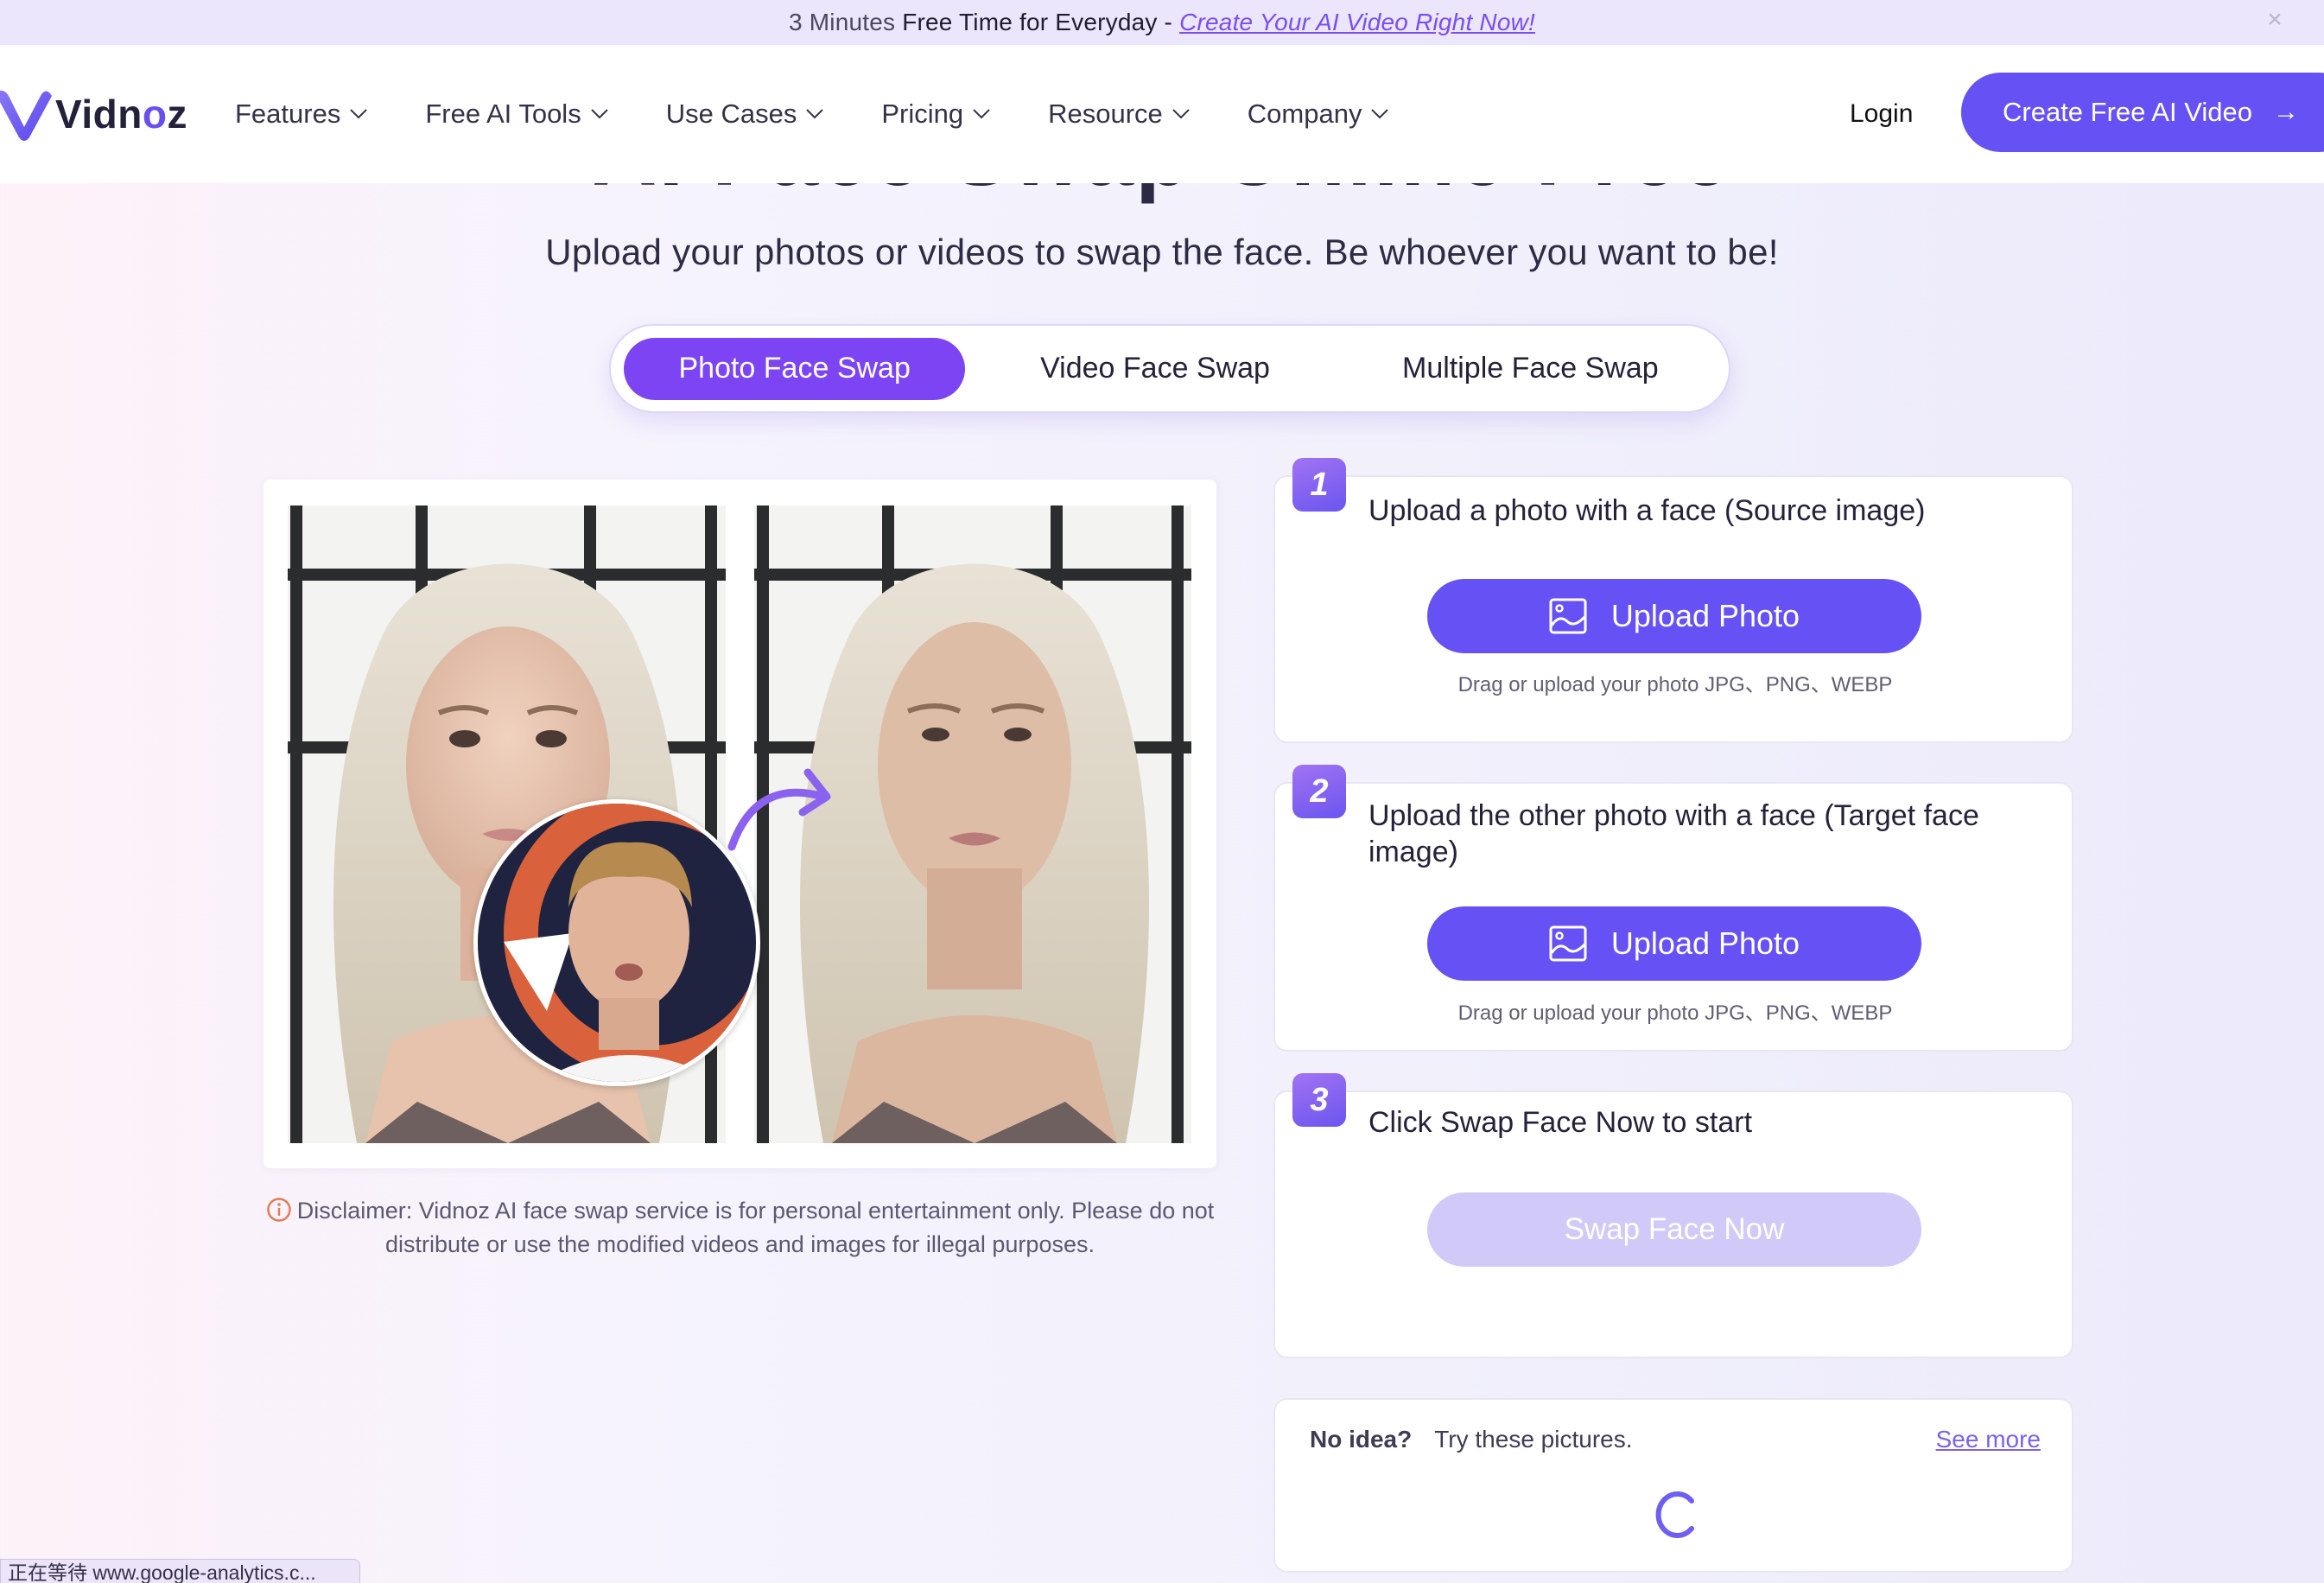 The width and height of the screenshot is (2324, 1583). What do you see at coordinates (302, 114) in the screenshot?
I see `nav-features: Features` at bounding box center [302, 114].